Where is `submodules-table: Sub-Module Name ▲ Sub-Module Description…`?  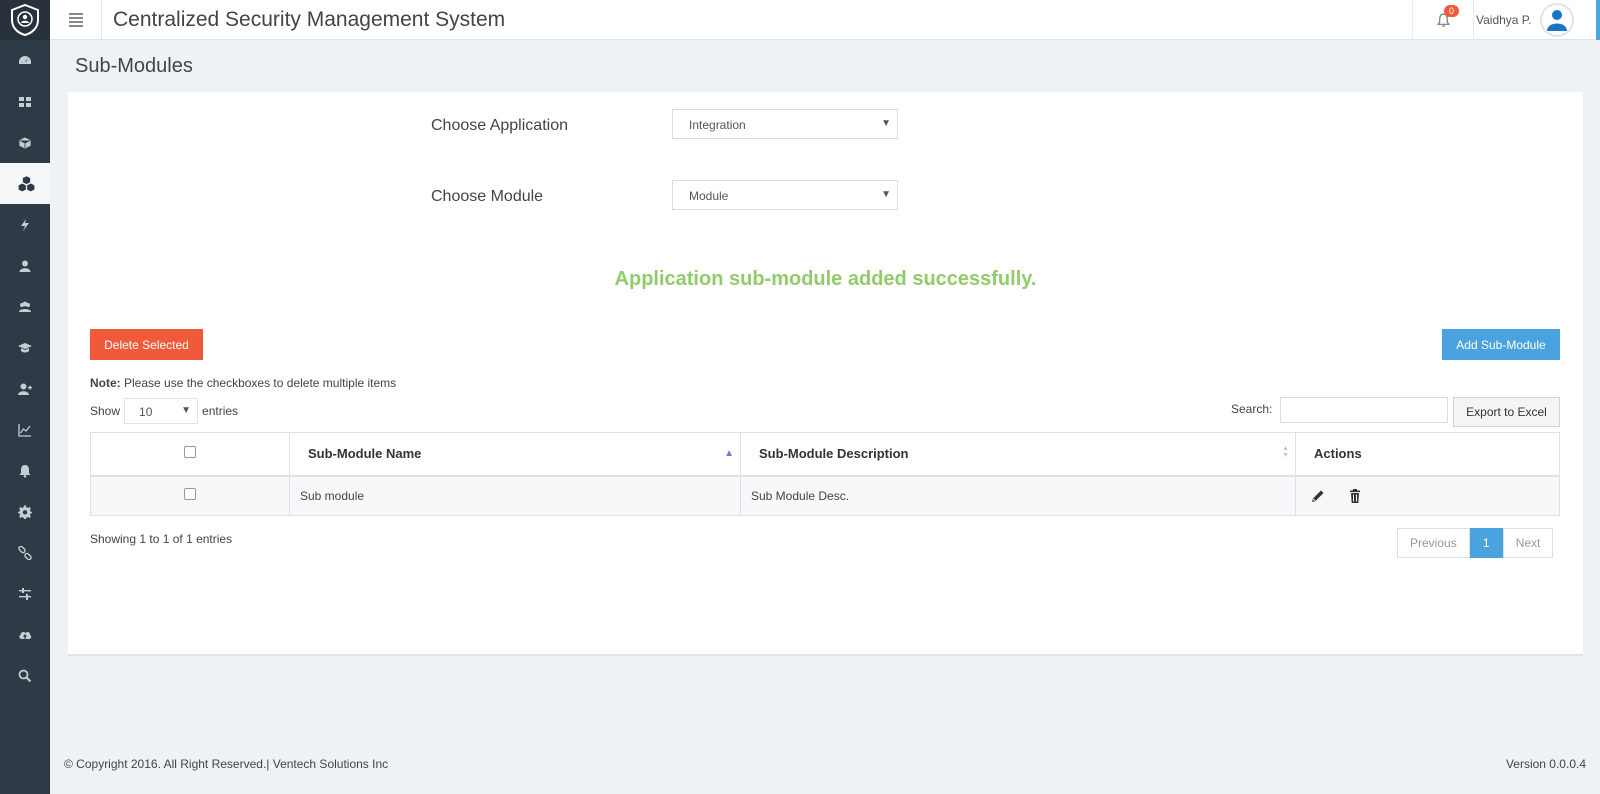
submodules-table: Sub-Module Name ▲ Sub-Module Description… is located at coordinates (825, 474).